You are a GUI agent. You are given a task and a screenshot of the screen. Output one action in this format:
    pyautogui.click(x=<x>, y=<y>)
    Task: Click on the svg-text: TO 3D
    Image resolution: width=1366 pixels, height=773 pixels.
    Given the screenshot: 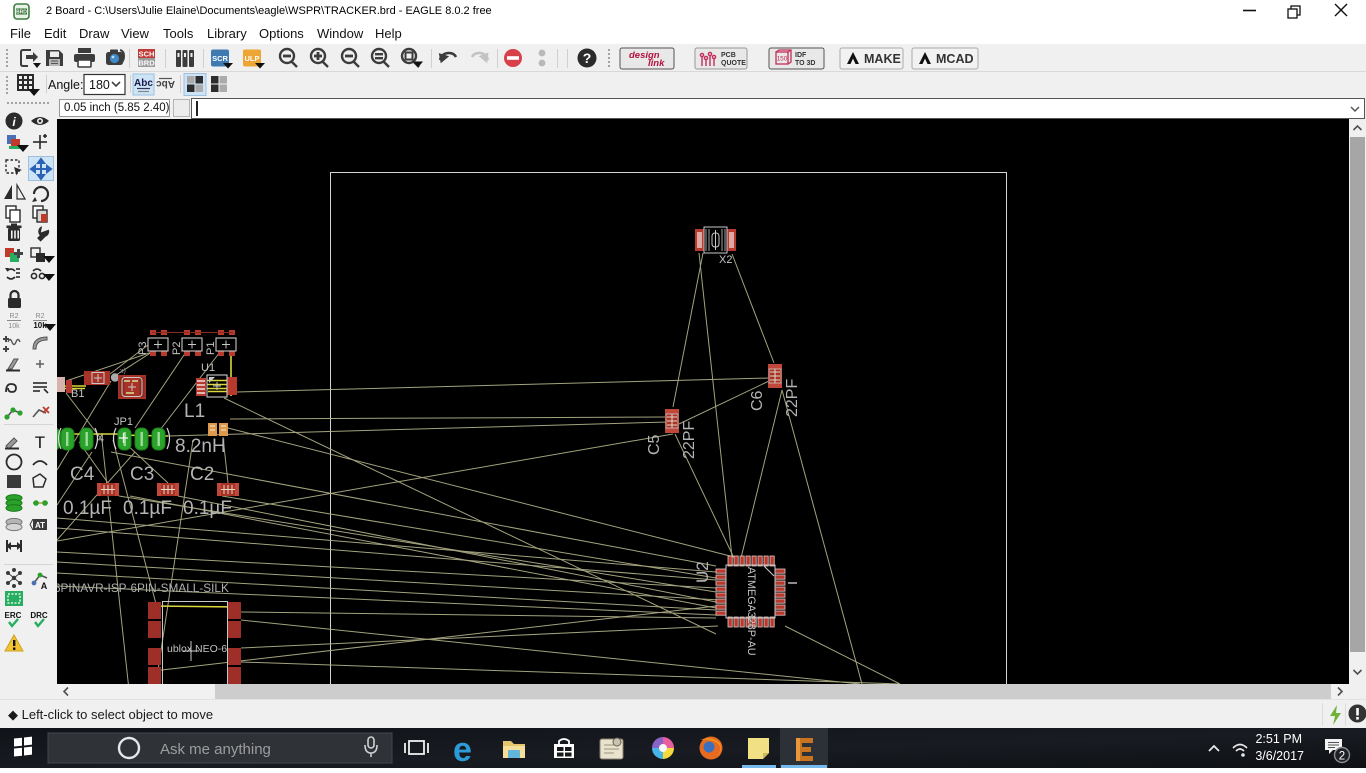 What is the action you would take?
    pyautogui.click(x=805, y=63)
    